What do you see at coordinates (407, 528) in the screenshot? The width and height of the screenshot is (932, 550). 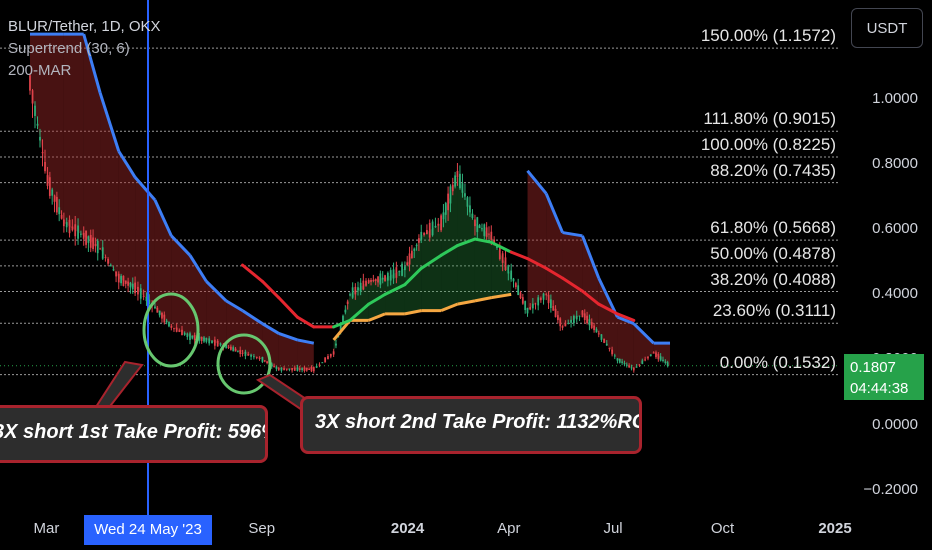 I see `x-tick-3: 2024` at bounding box center [407, 528].